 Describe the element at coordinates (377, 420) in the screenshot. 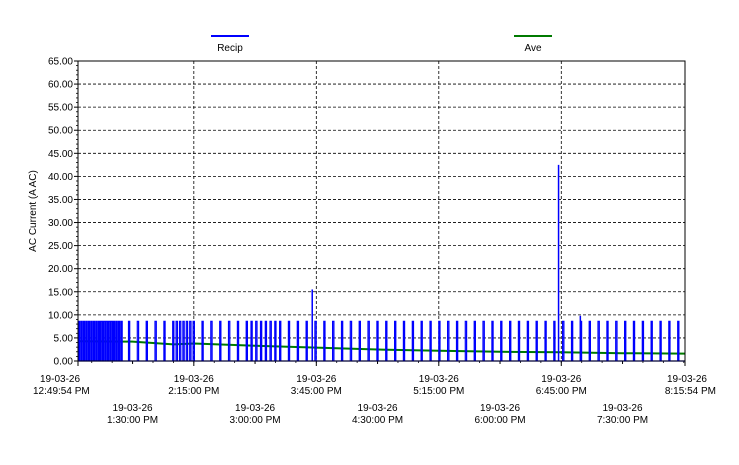

I see `x-tick-label: 4:30:00 PM` at that location.